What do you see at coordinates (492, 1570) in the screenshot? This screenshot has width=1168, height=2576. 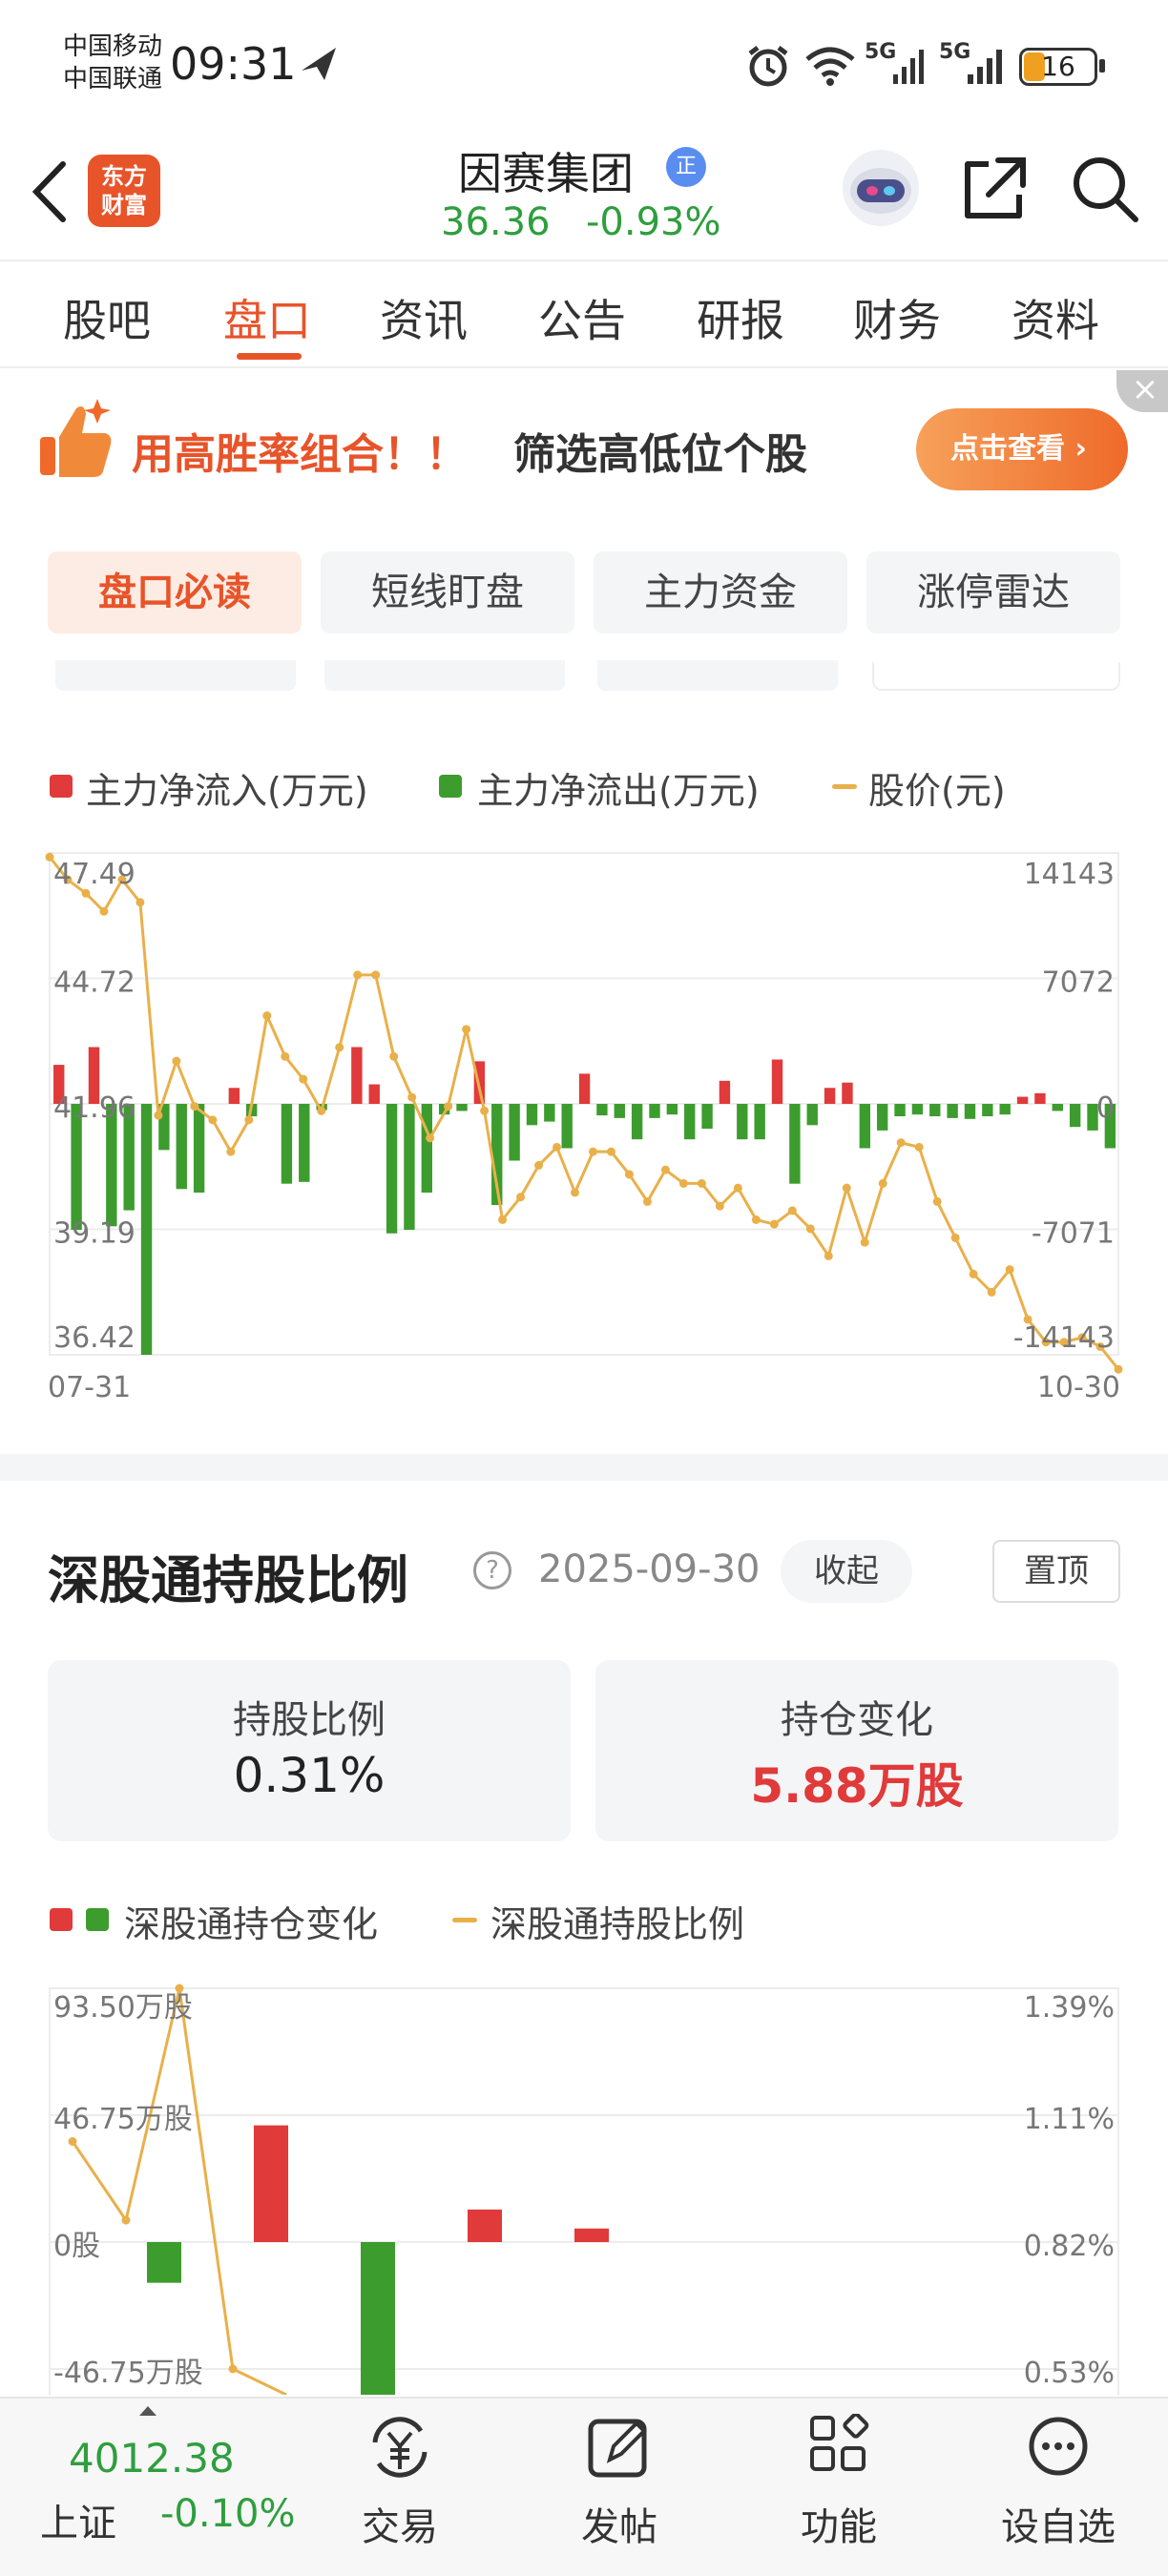 I see `help-icon: ?` at bounding box center [492, 1570].